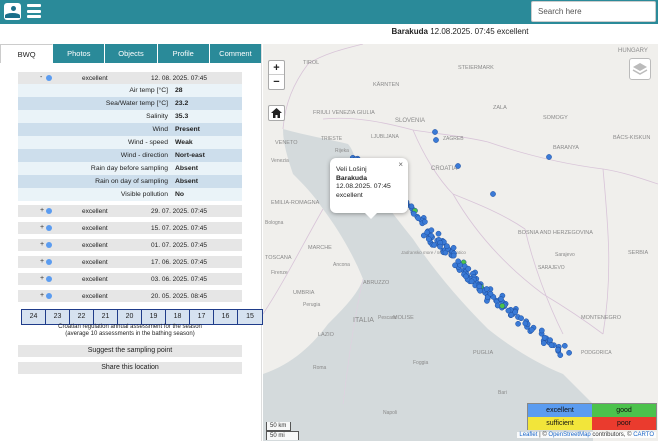 This screenshot has width=658, height=441. I want to click on tab-objects: Objects, so click(131, 53).